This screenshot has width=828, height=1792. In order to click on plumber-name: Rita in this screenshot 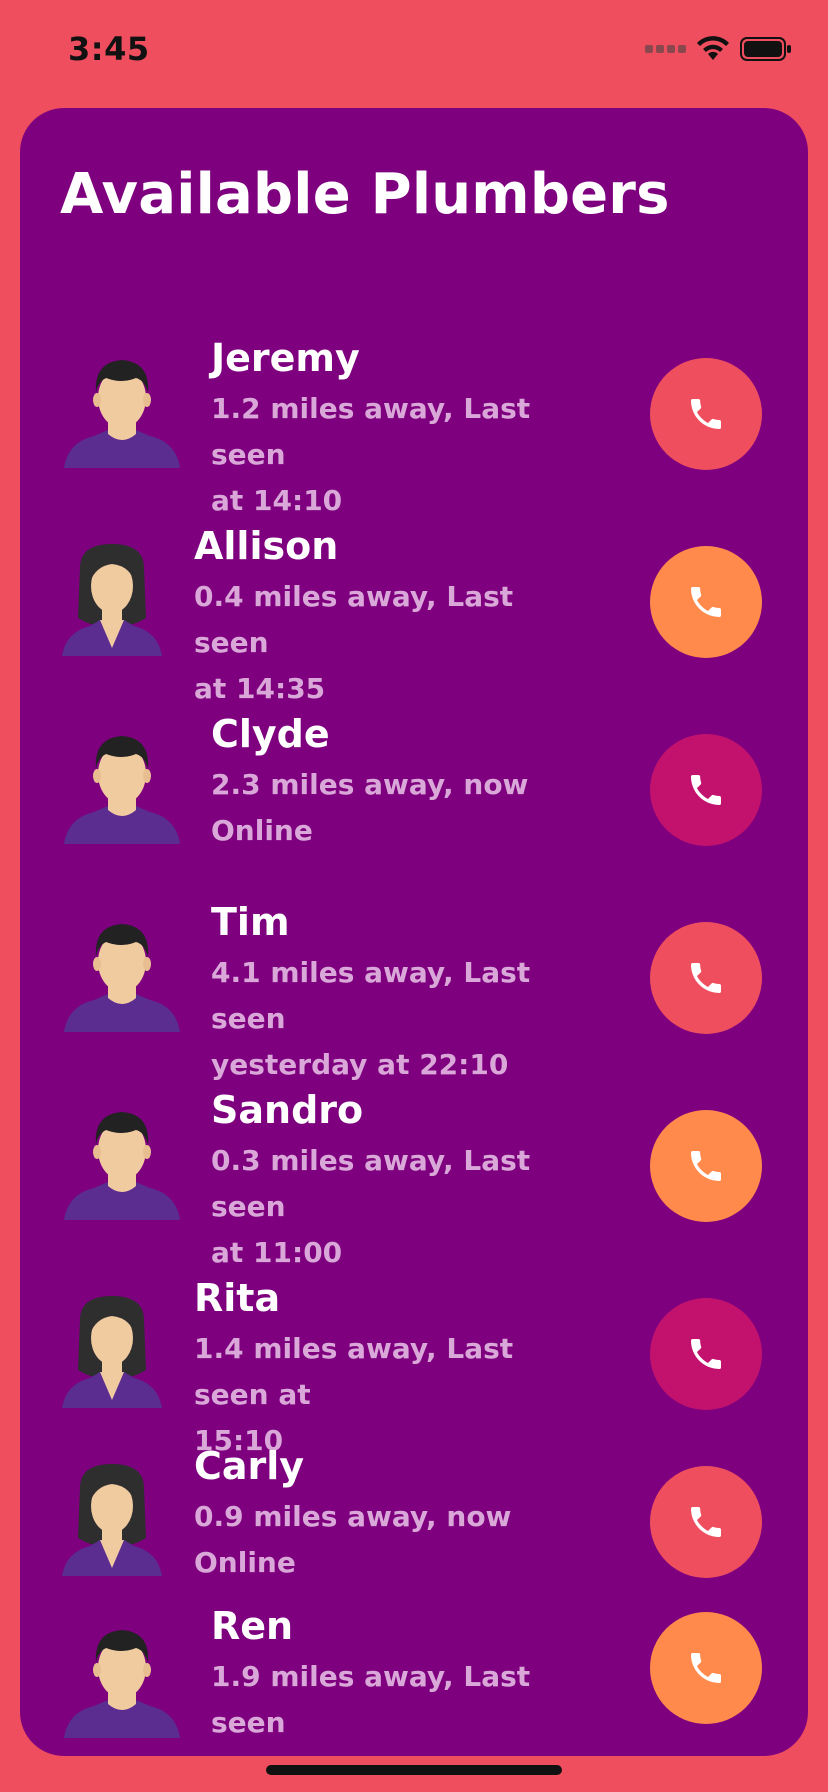, I will do `click(237, 1298)`.